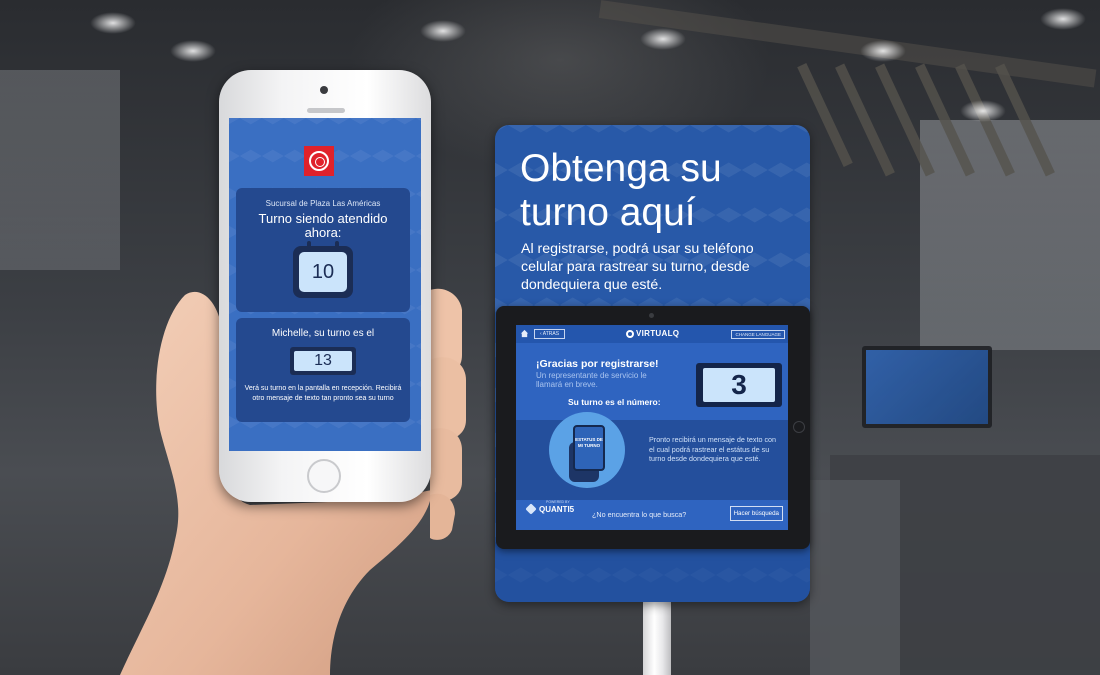  What do you see at coordinates (621, 190) in the screenshot?
I see `kiosk-title: Obtenga su turno aquí` at bounding box center [621, 190].